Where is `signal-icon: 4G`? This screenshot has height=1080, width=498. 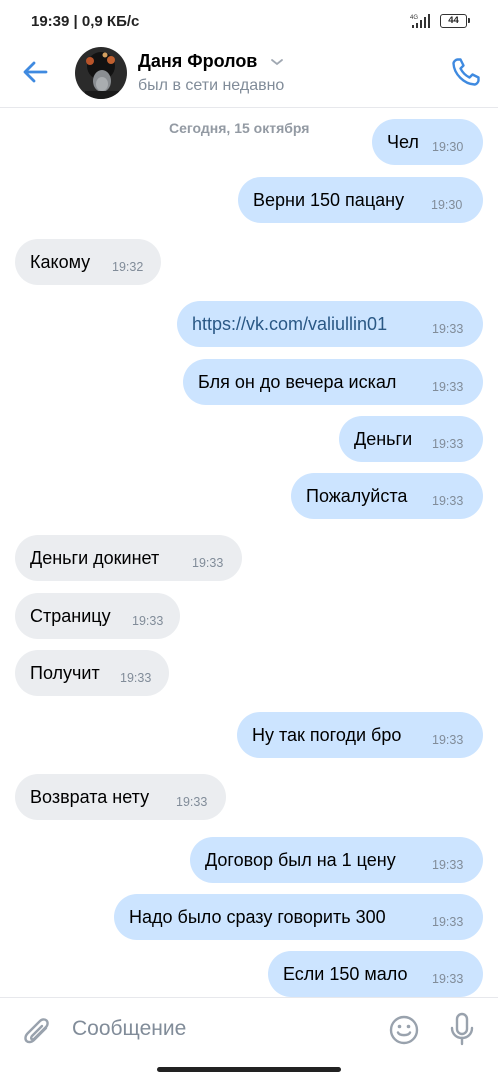 signal-icon: 4G is located at coordinates (420, 21).